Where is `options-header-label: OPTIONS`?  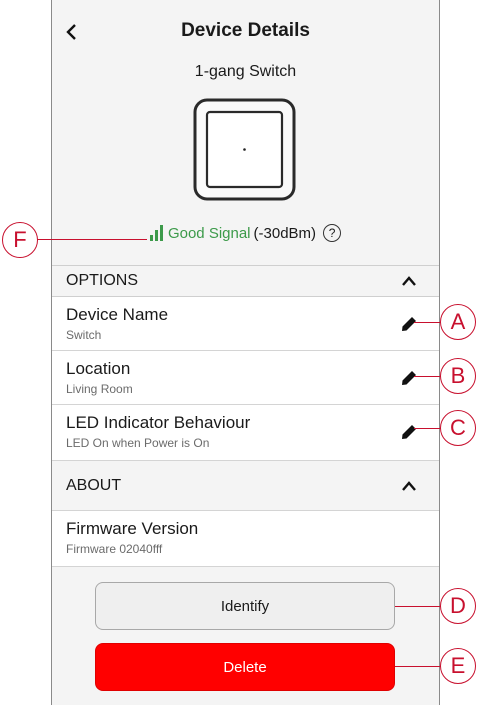
options-header-label: OPTIONS is located at coordinates (102, 280).